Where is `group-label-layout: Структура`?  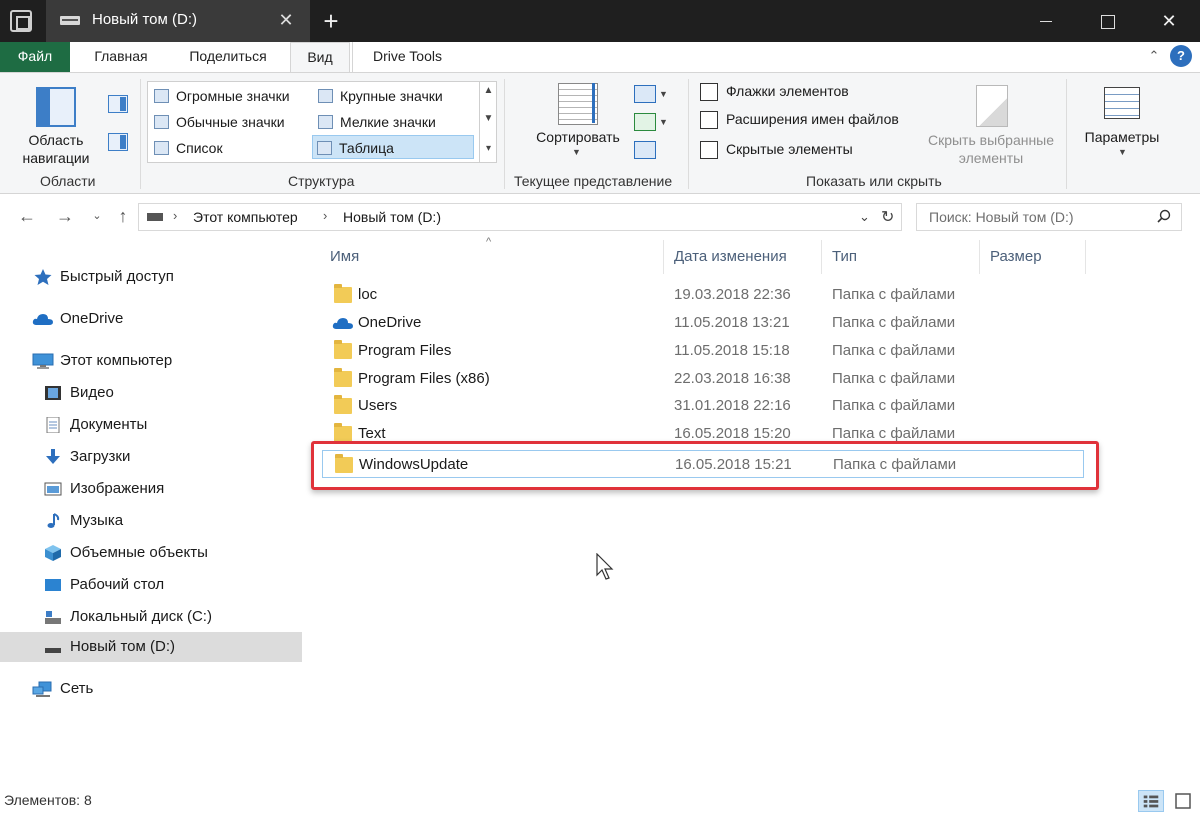 group-label-layout: Структура is located at coordinates (321, 181).